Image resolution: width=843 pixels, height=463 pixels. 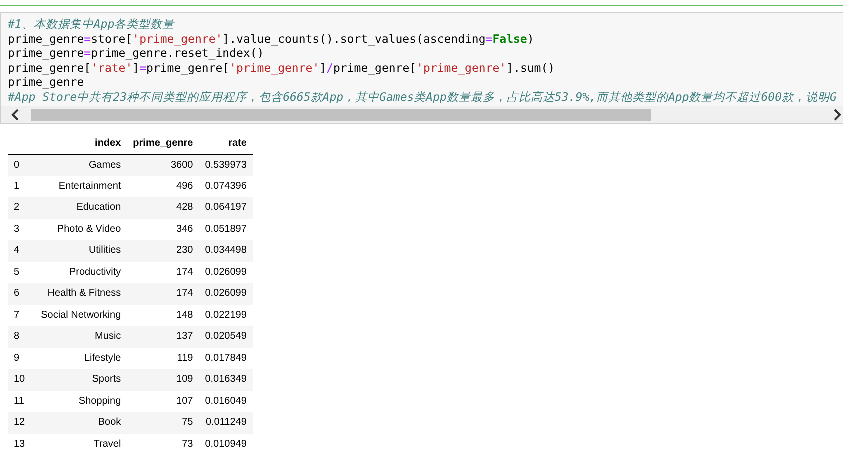 I want to click on table-cell: 428, so click(x=163, y=207).